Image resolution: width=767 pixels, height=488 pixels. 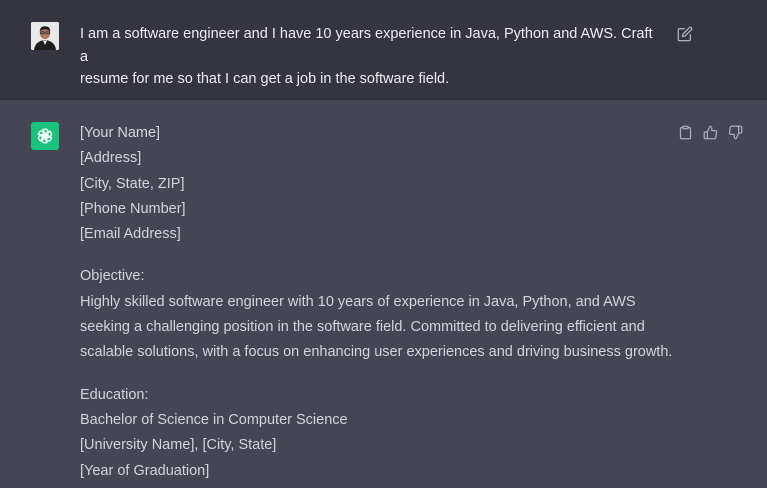 I want to click on user-avatar, so click(x=45, y=36).